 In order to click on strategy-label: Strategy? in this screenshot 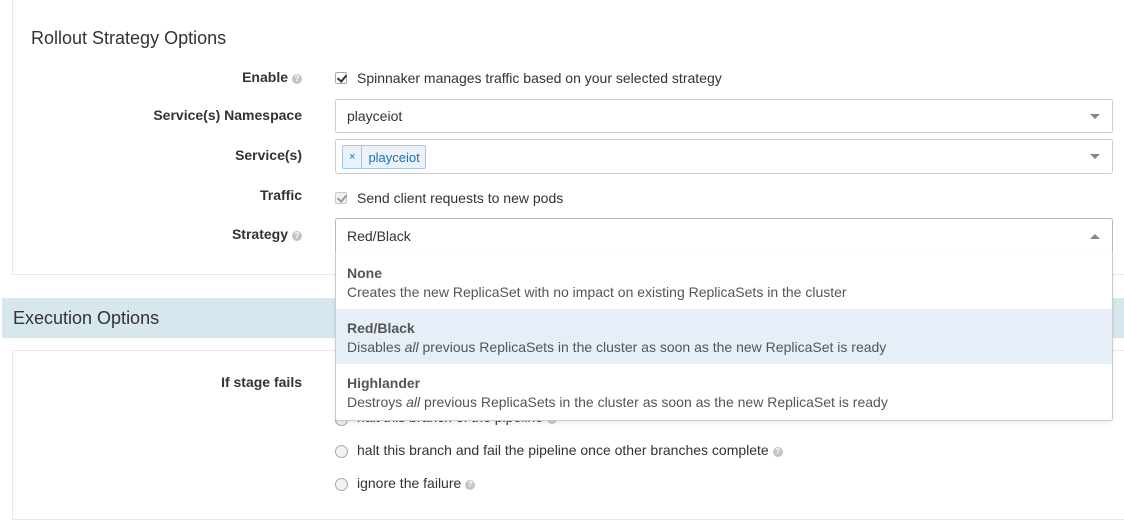, I will do `click(267, 234)`.